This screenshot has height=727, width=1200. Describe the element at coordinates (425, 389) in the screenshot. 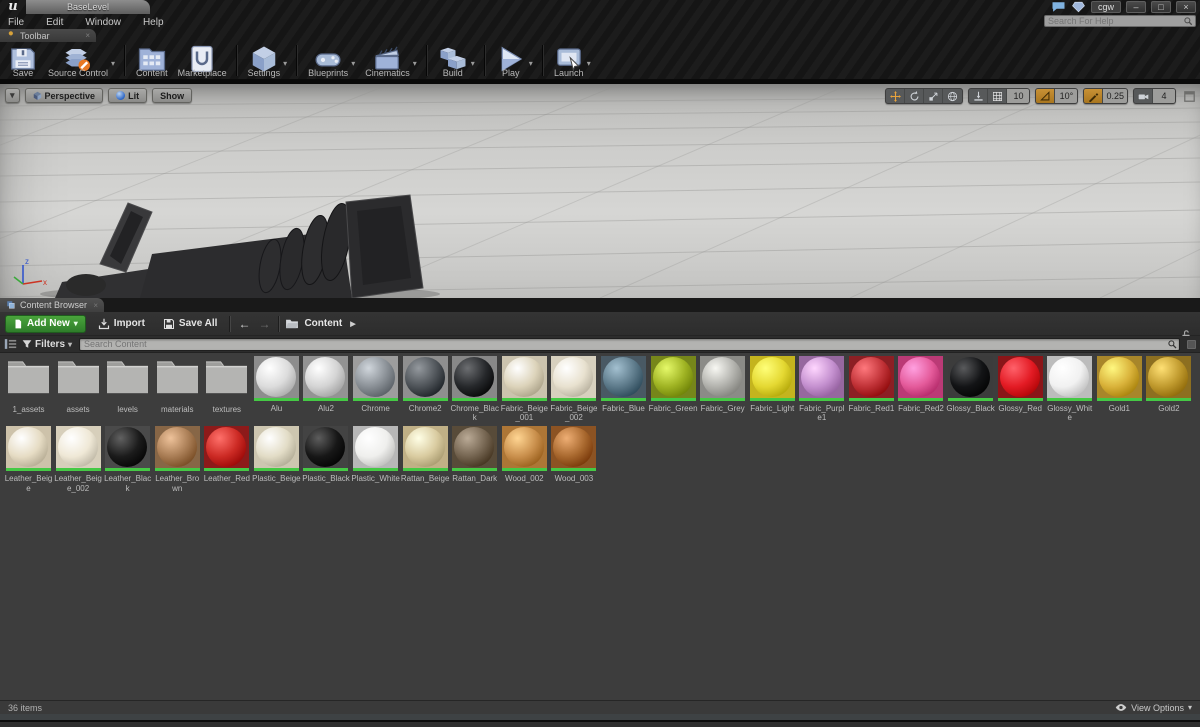

I see `asset-tile: Chrome2` at that location.